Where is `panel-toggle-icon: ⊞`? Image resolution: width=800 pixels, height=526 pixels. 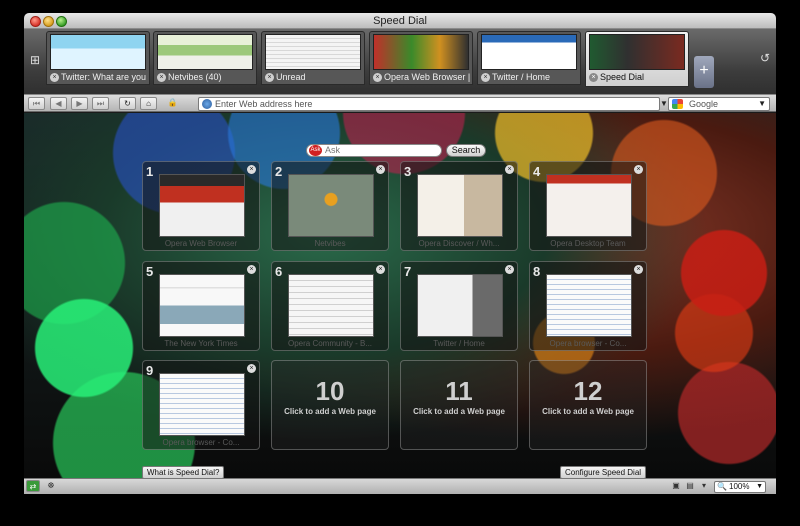 panel-toggle-icon: ⊞ is located at coordinates (35, 60).